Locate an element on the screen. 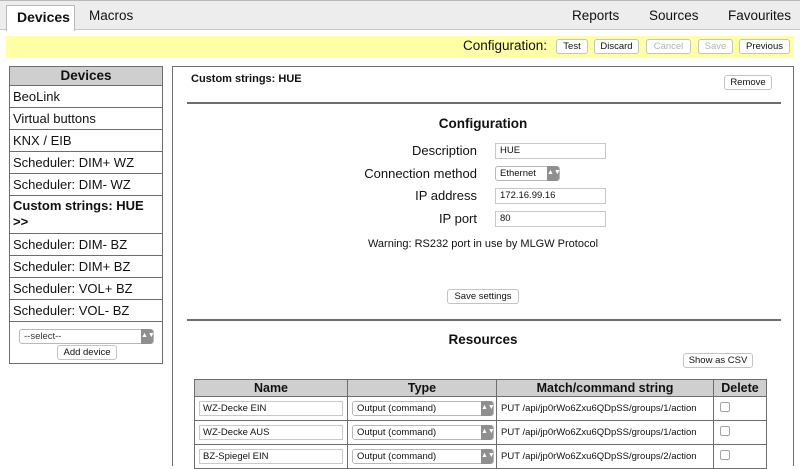 This screenshot has width=800, height=469. show-as-csv-button: Show as CSV is located at coordinates (718, 360).